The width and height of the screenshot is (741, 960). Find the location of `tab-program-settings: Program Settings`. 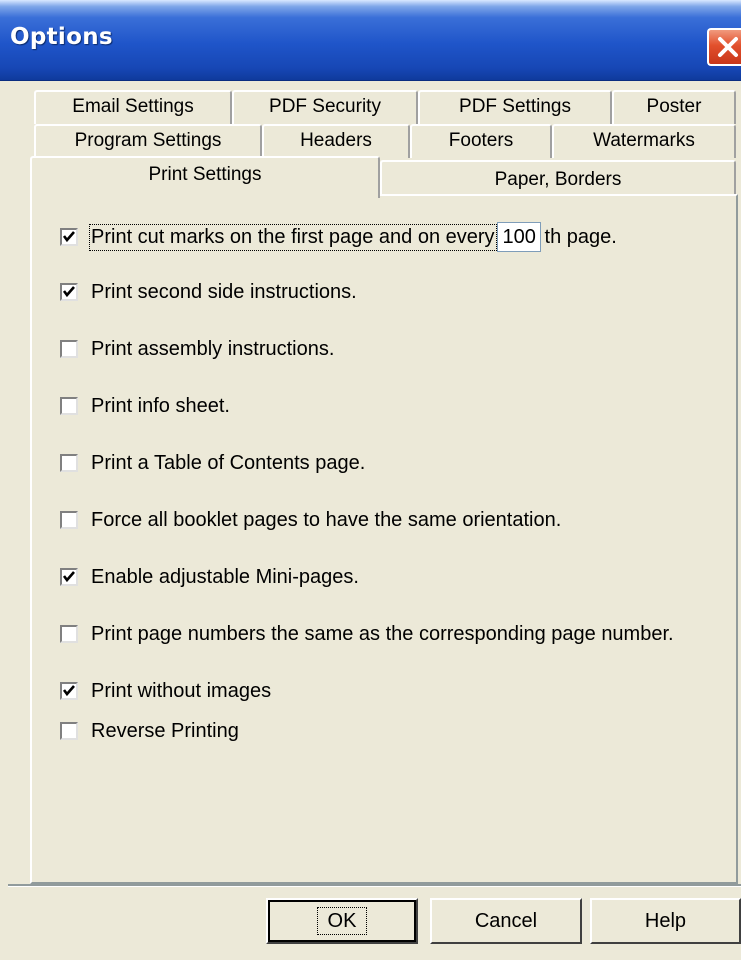

tab-program-settings: Program Settings is located at coordinates (148, 141).